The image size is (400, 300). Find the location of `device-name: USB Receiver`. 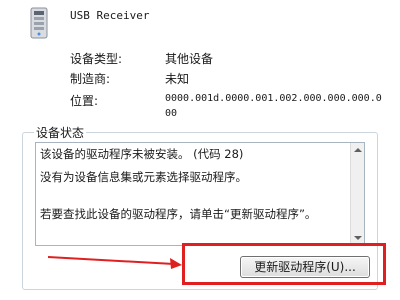

device-name: USB Receiver is located at coordinates (110, 15).